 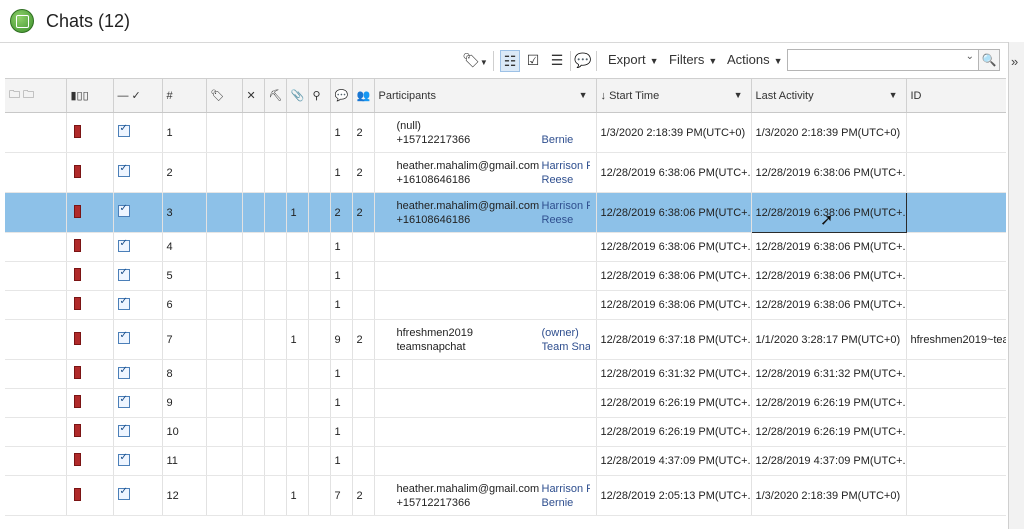 What do you see at coordinates (829, 339) in the screenshot?
I see `last-activity-cell: 1/1/2020 3:28:17 PM(UTC+0)` at bounding box center [829, 339].